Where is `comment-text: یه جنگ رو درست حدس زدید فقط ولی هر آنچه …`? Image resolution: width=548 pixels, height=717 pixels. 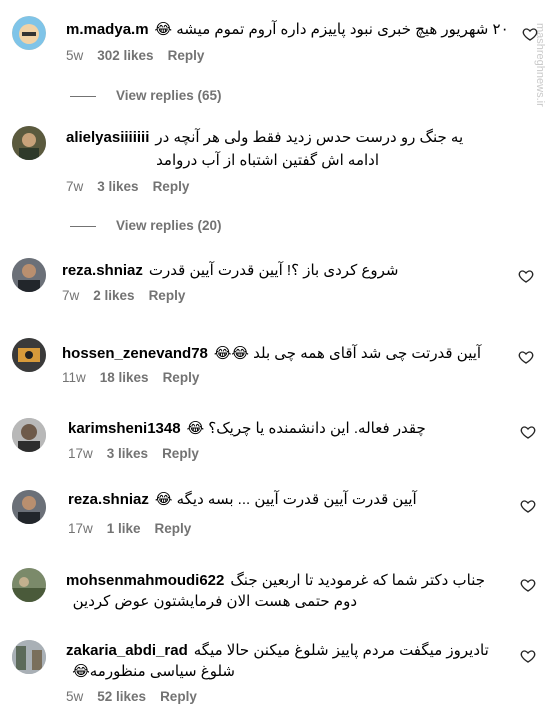 comment-text: یه جنگ رو درست حدس زدید فقط ولی هر آنچه … is located at coordinates (309, 137).